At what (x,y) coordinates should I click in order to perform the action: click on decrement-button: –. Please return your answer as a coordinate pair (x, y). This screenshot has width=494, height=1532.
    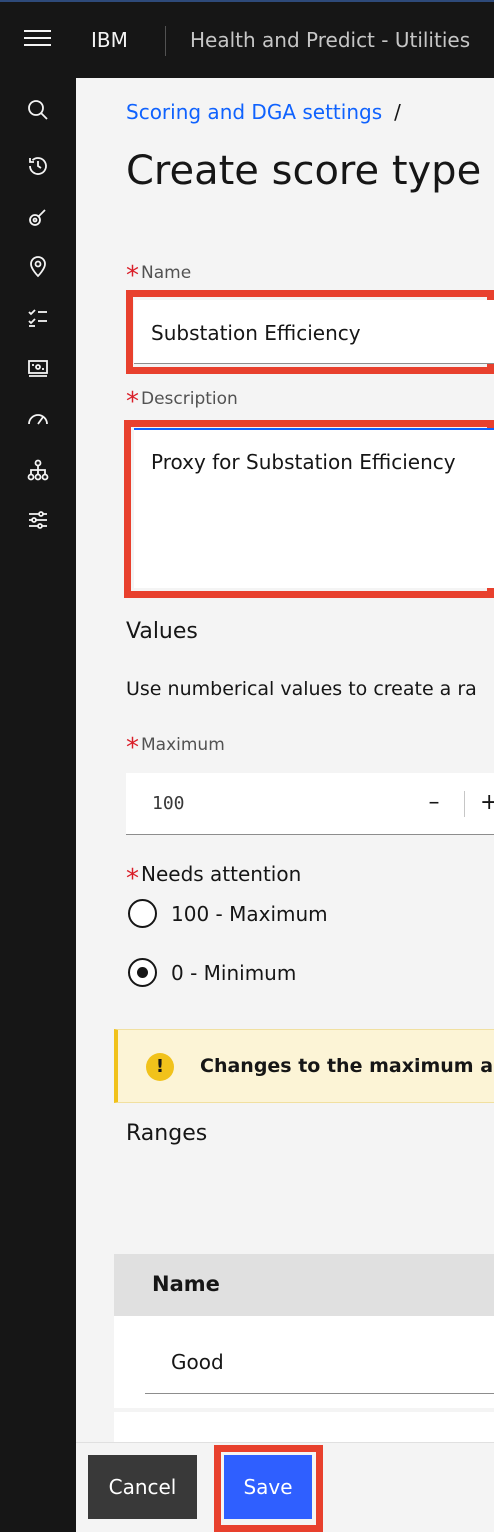
    Looking at the image, I should click on (434, 803).